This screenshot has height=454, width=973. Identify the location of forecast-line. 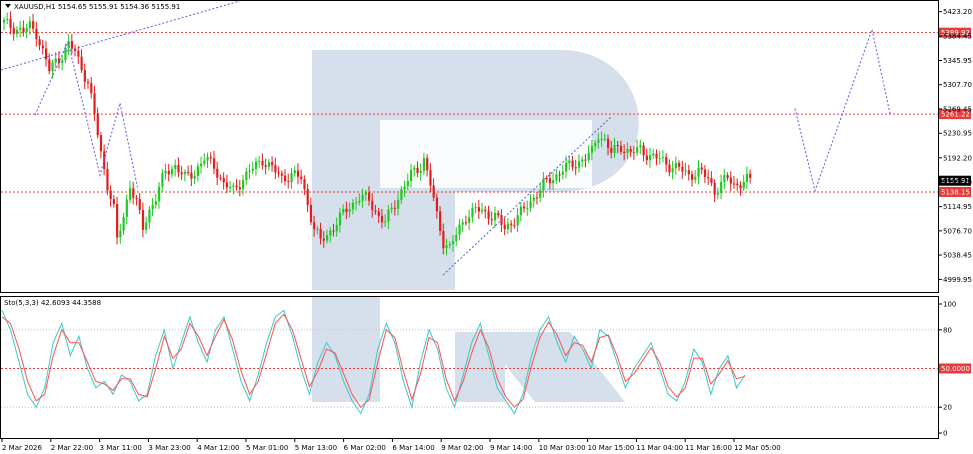
(842, 110).